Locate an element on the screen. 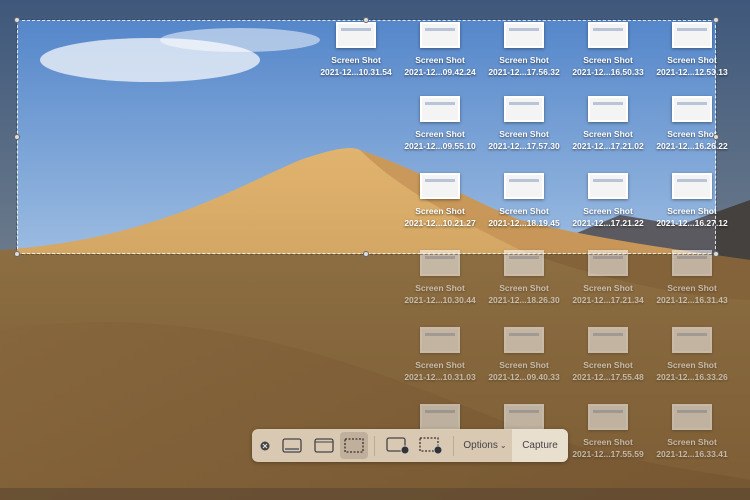 The height and width of the screenshot is (500, 750). capture-label: Capture is located at coordinates (540, 445).